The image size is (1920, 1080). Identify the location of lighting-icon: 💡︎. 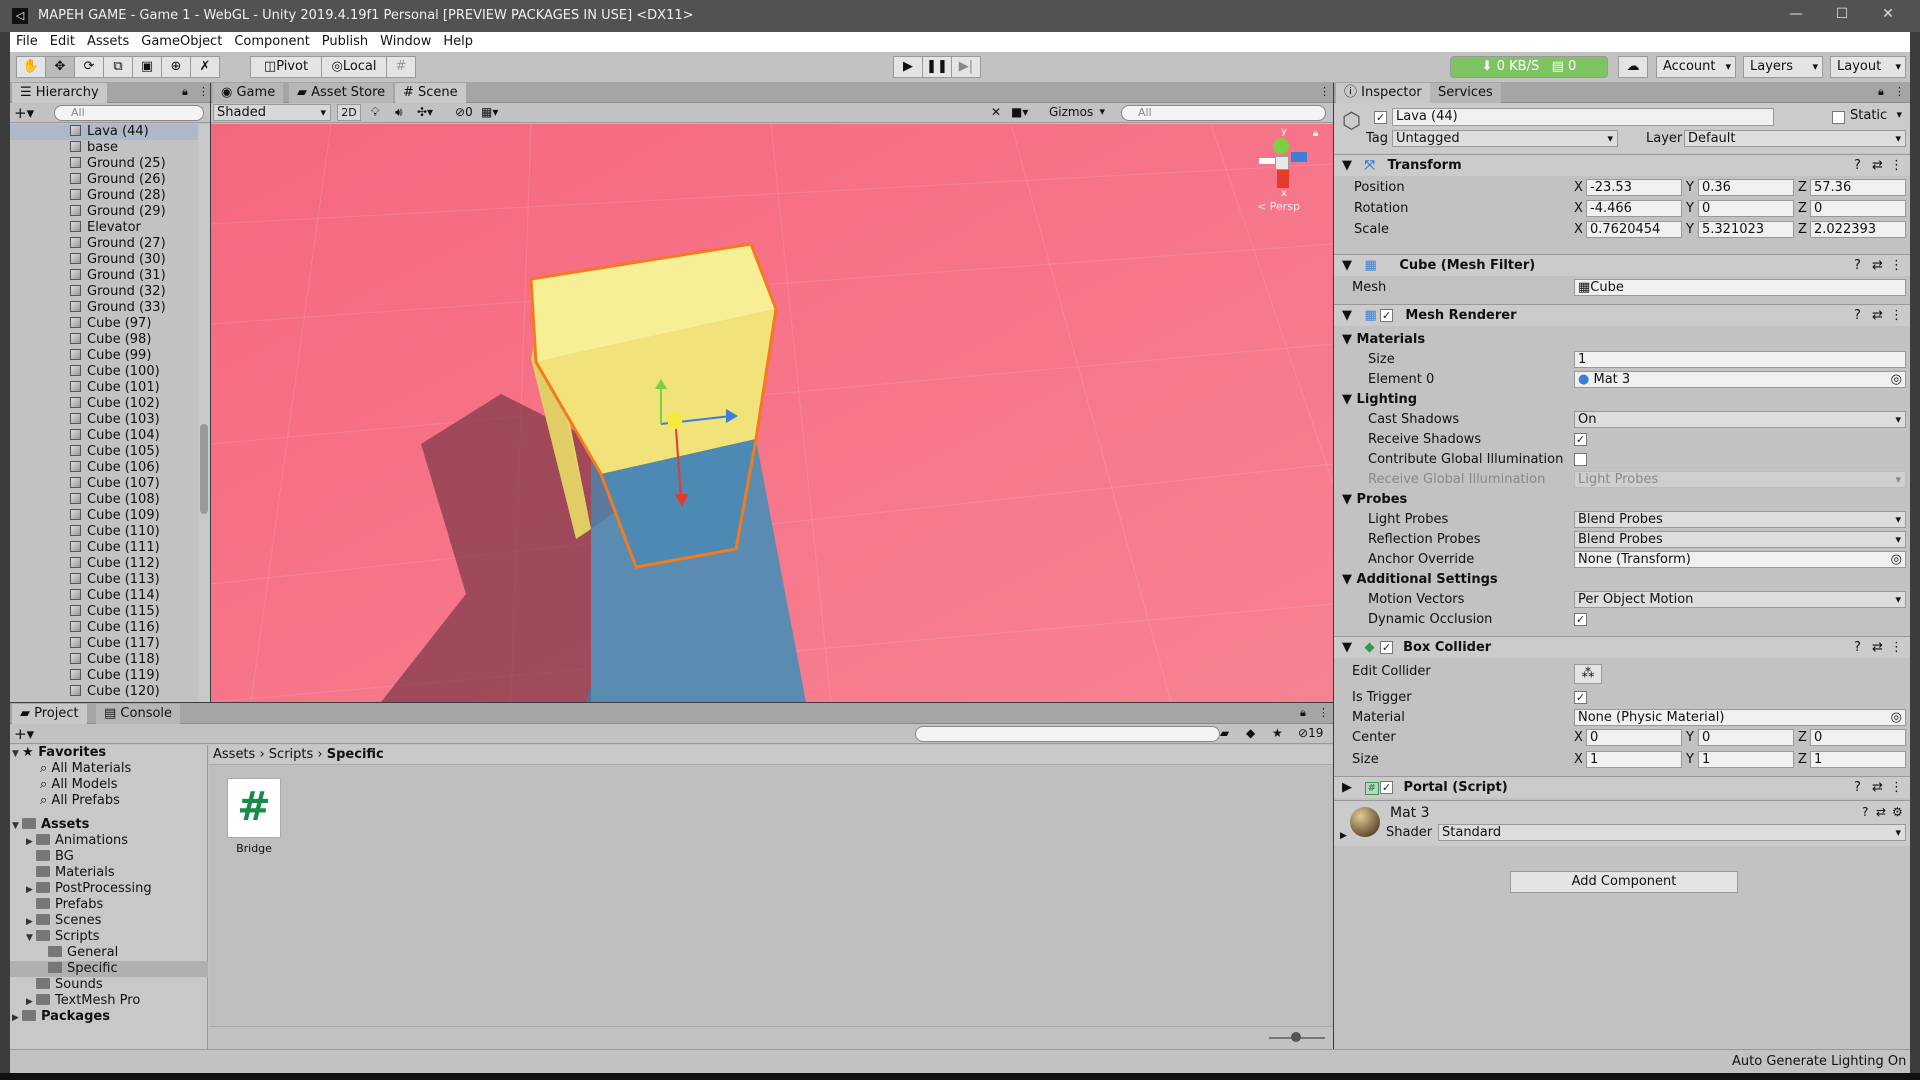
(375, 112).